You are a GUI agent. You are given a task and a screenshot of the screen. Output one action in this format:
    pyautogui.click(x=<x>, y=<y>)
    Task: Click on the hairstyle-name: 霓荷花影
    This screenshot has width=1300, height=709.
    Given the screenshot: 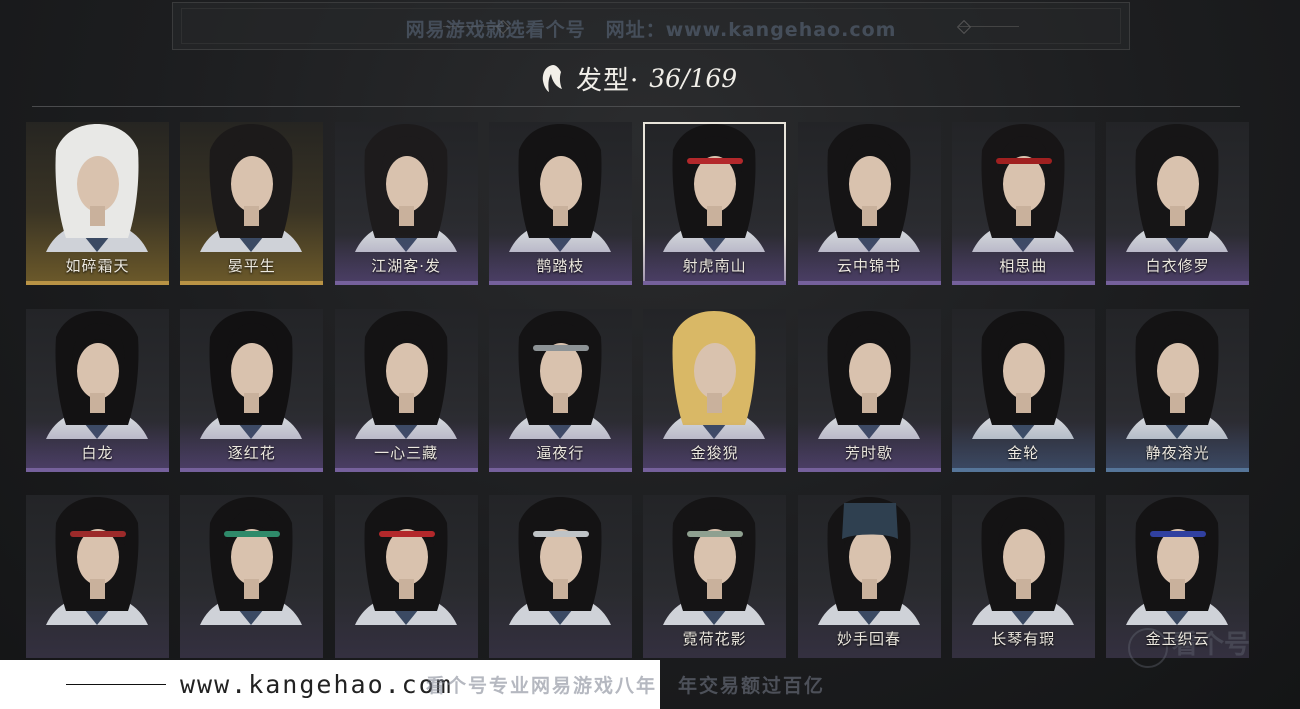 What is the action you would take?
    pyautogui.click(x=714, y=639)
    